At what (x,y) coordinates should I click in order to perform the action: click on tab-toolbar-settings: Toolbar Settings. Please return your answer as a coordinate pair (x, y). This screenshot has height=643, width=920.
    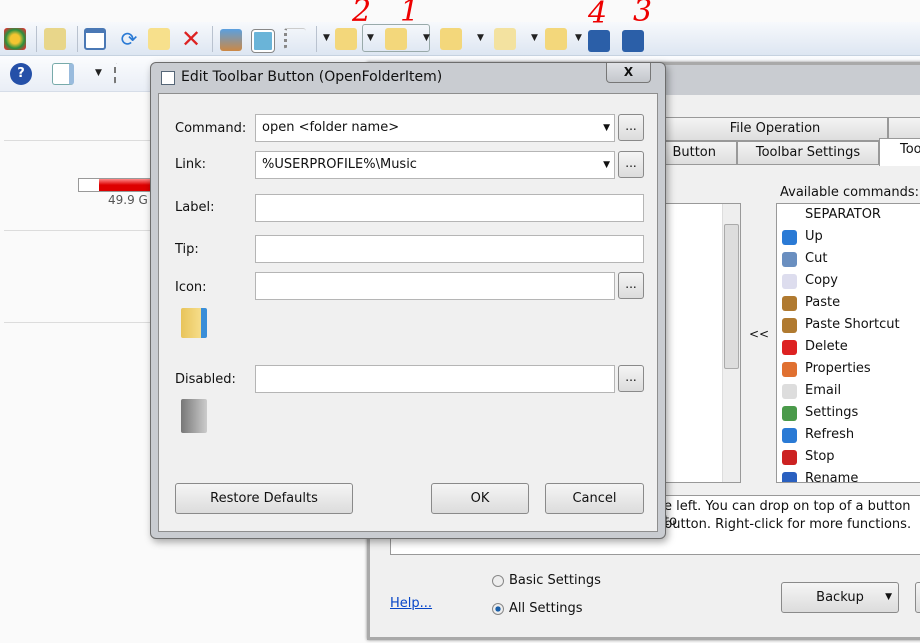
    Looking at the image, I should click on (808, 153).